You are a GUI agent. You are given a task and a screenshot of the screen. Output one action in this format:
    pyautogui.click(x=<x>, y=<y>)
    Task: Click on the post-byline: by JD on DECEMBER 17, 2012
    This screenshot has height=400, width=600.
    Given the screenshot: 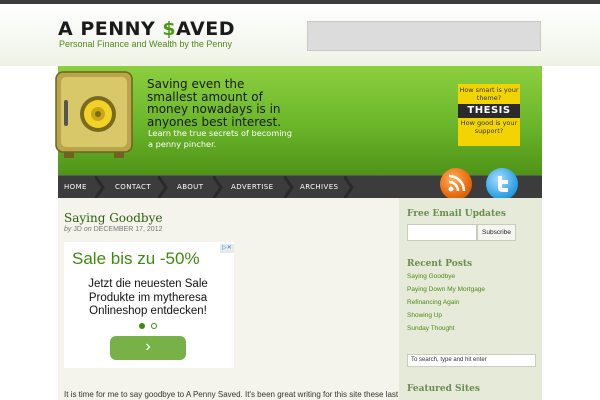 What is the action you would take?
    pyautogui.click(x=113, y=229)
    